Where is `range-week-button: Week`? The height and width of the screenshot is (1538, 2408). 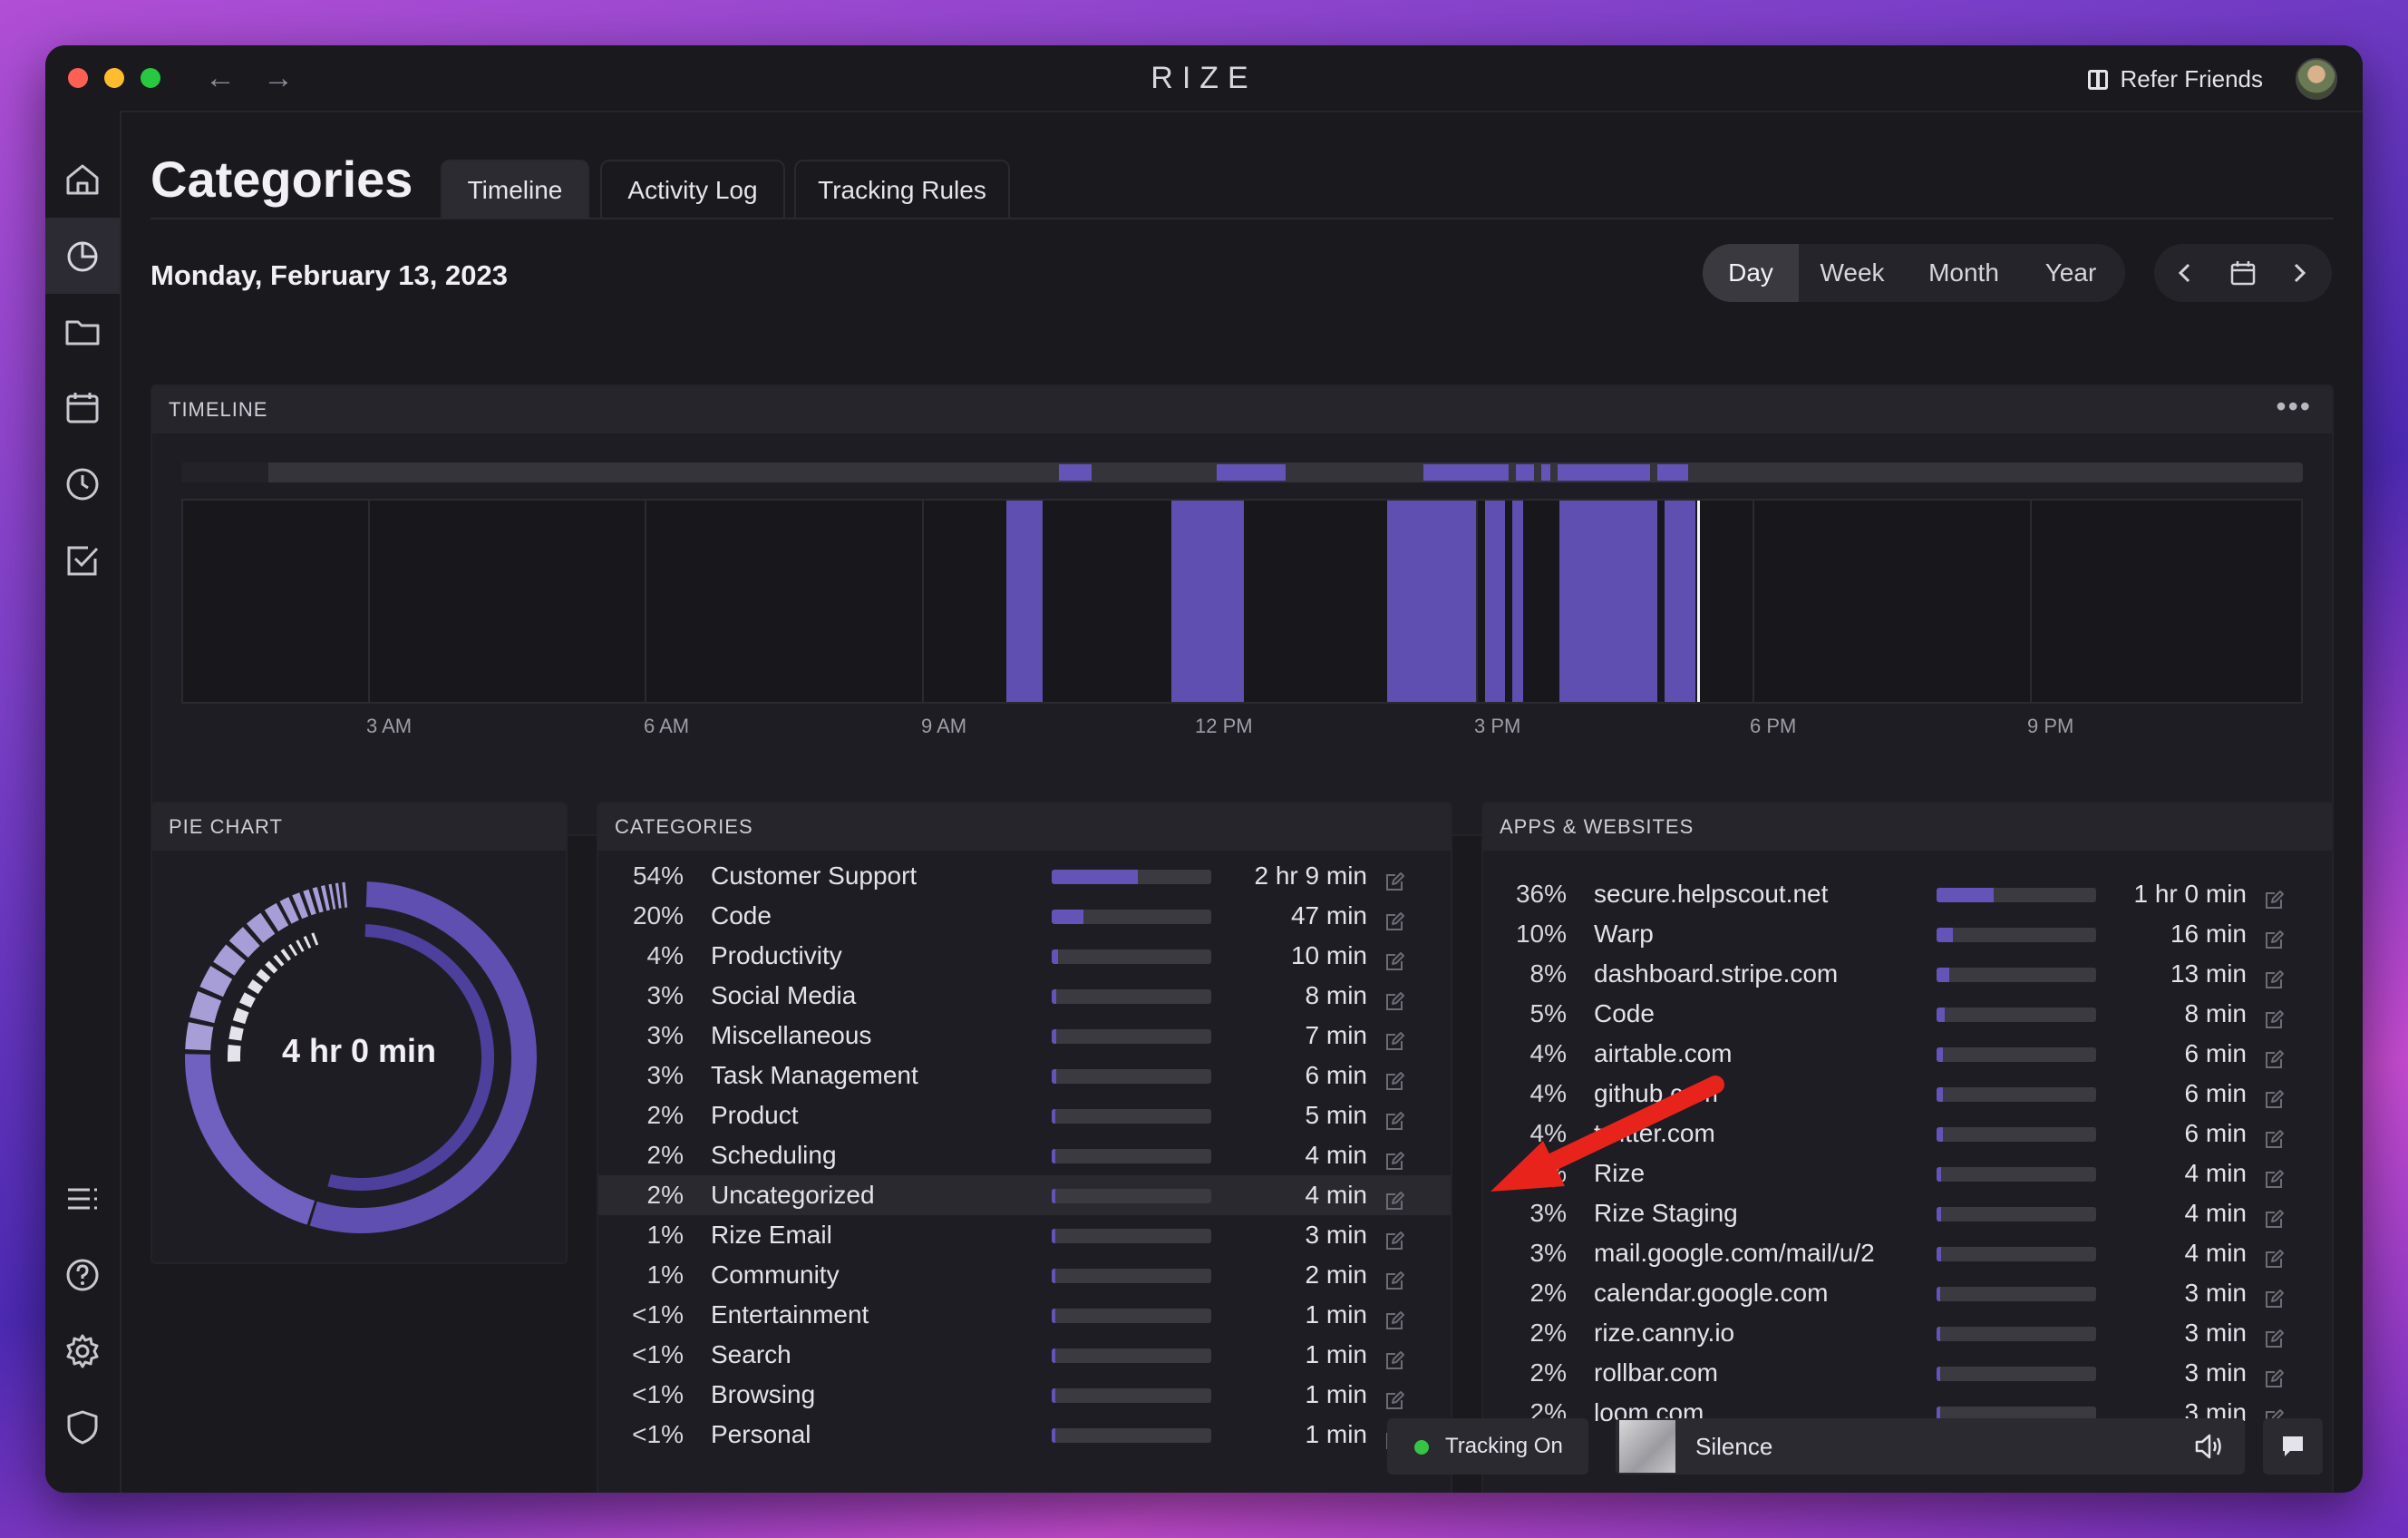 range-week-button: Week is located at coordinates (1852, 273).